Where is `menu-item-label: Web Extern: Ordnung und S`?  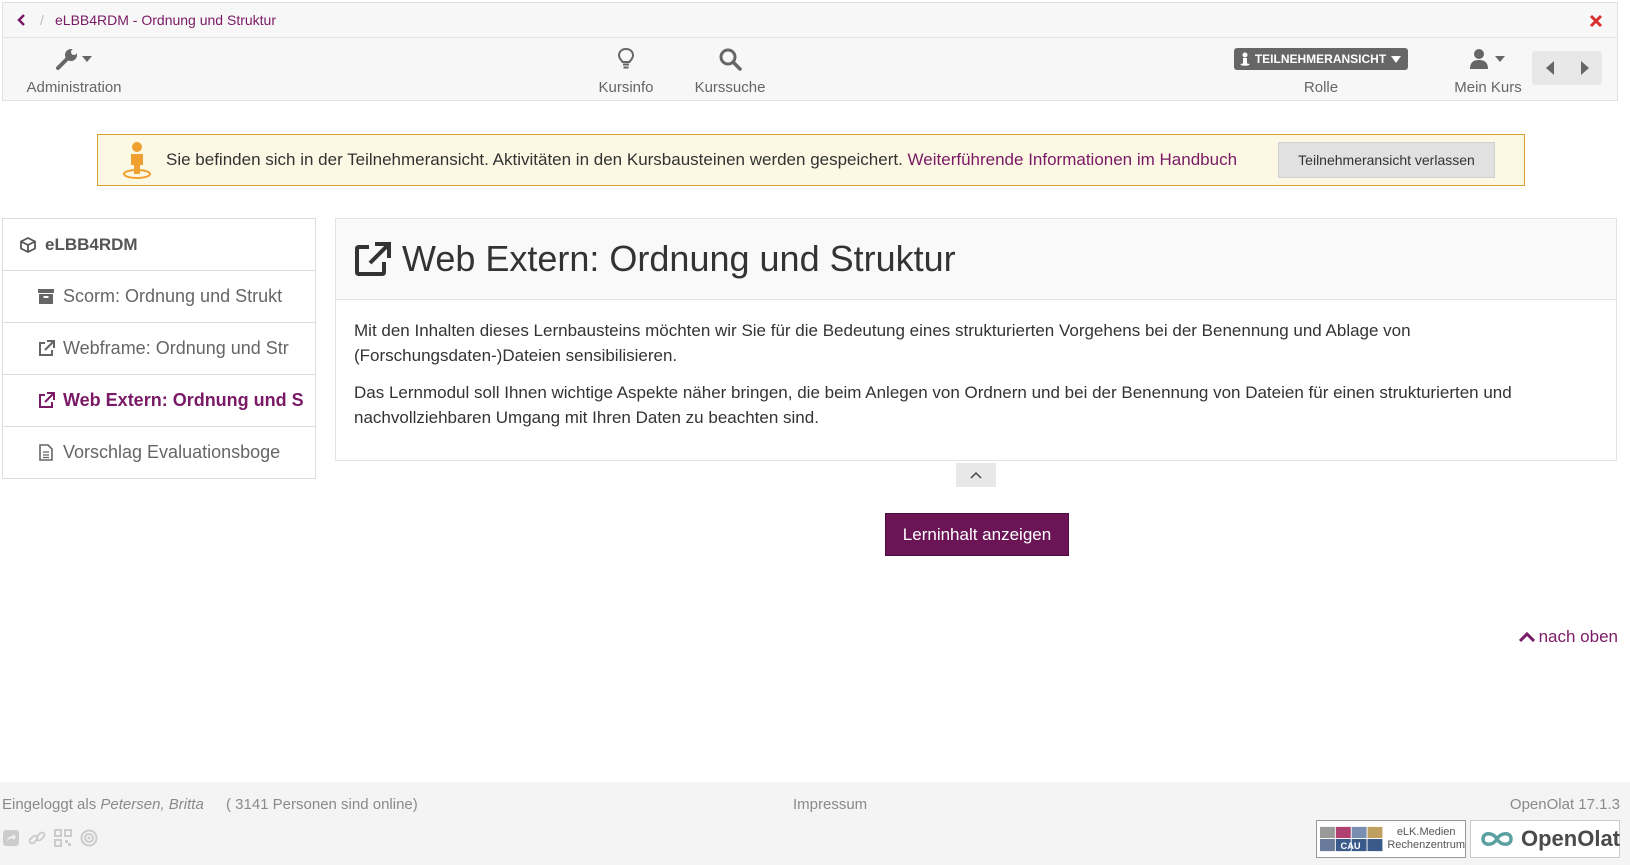
menu-item-label: Web Extern: Ordnung und S is located at coordinates (183, 400).